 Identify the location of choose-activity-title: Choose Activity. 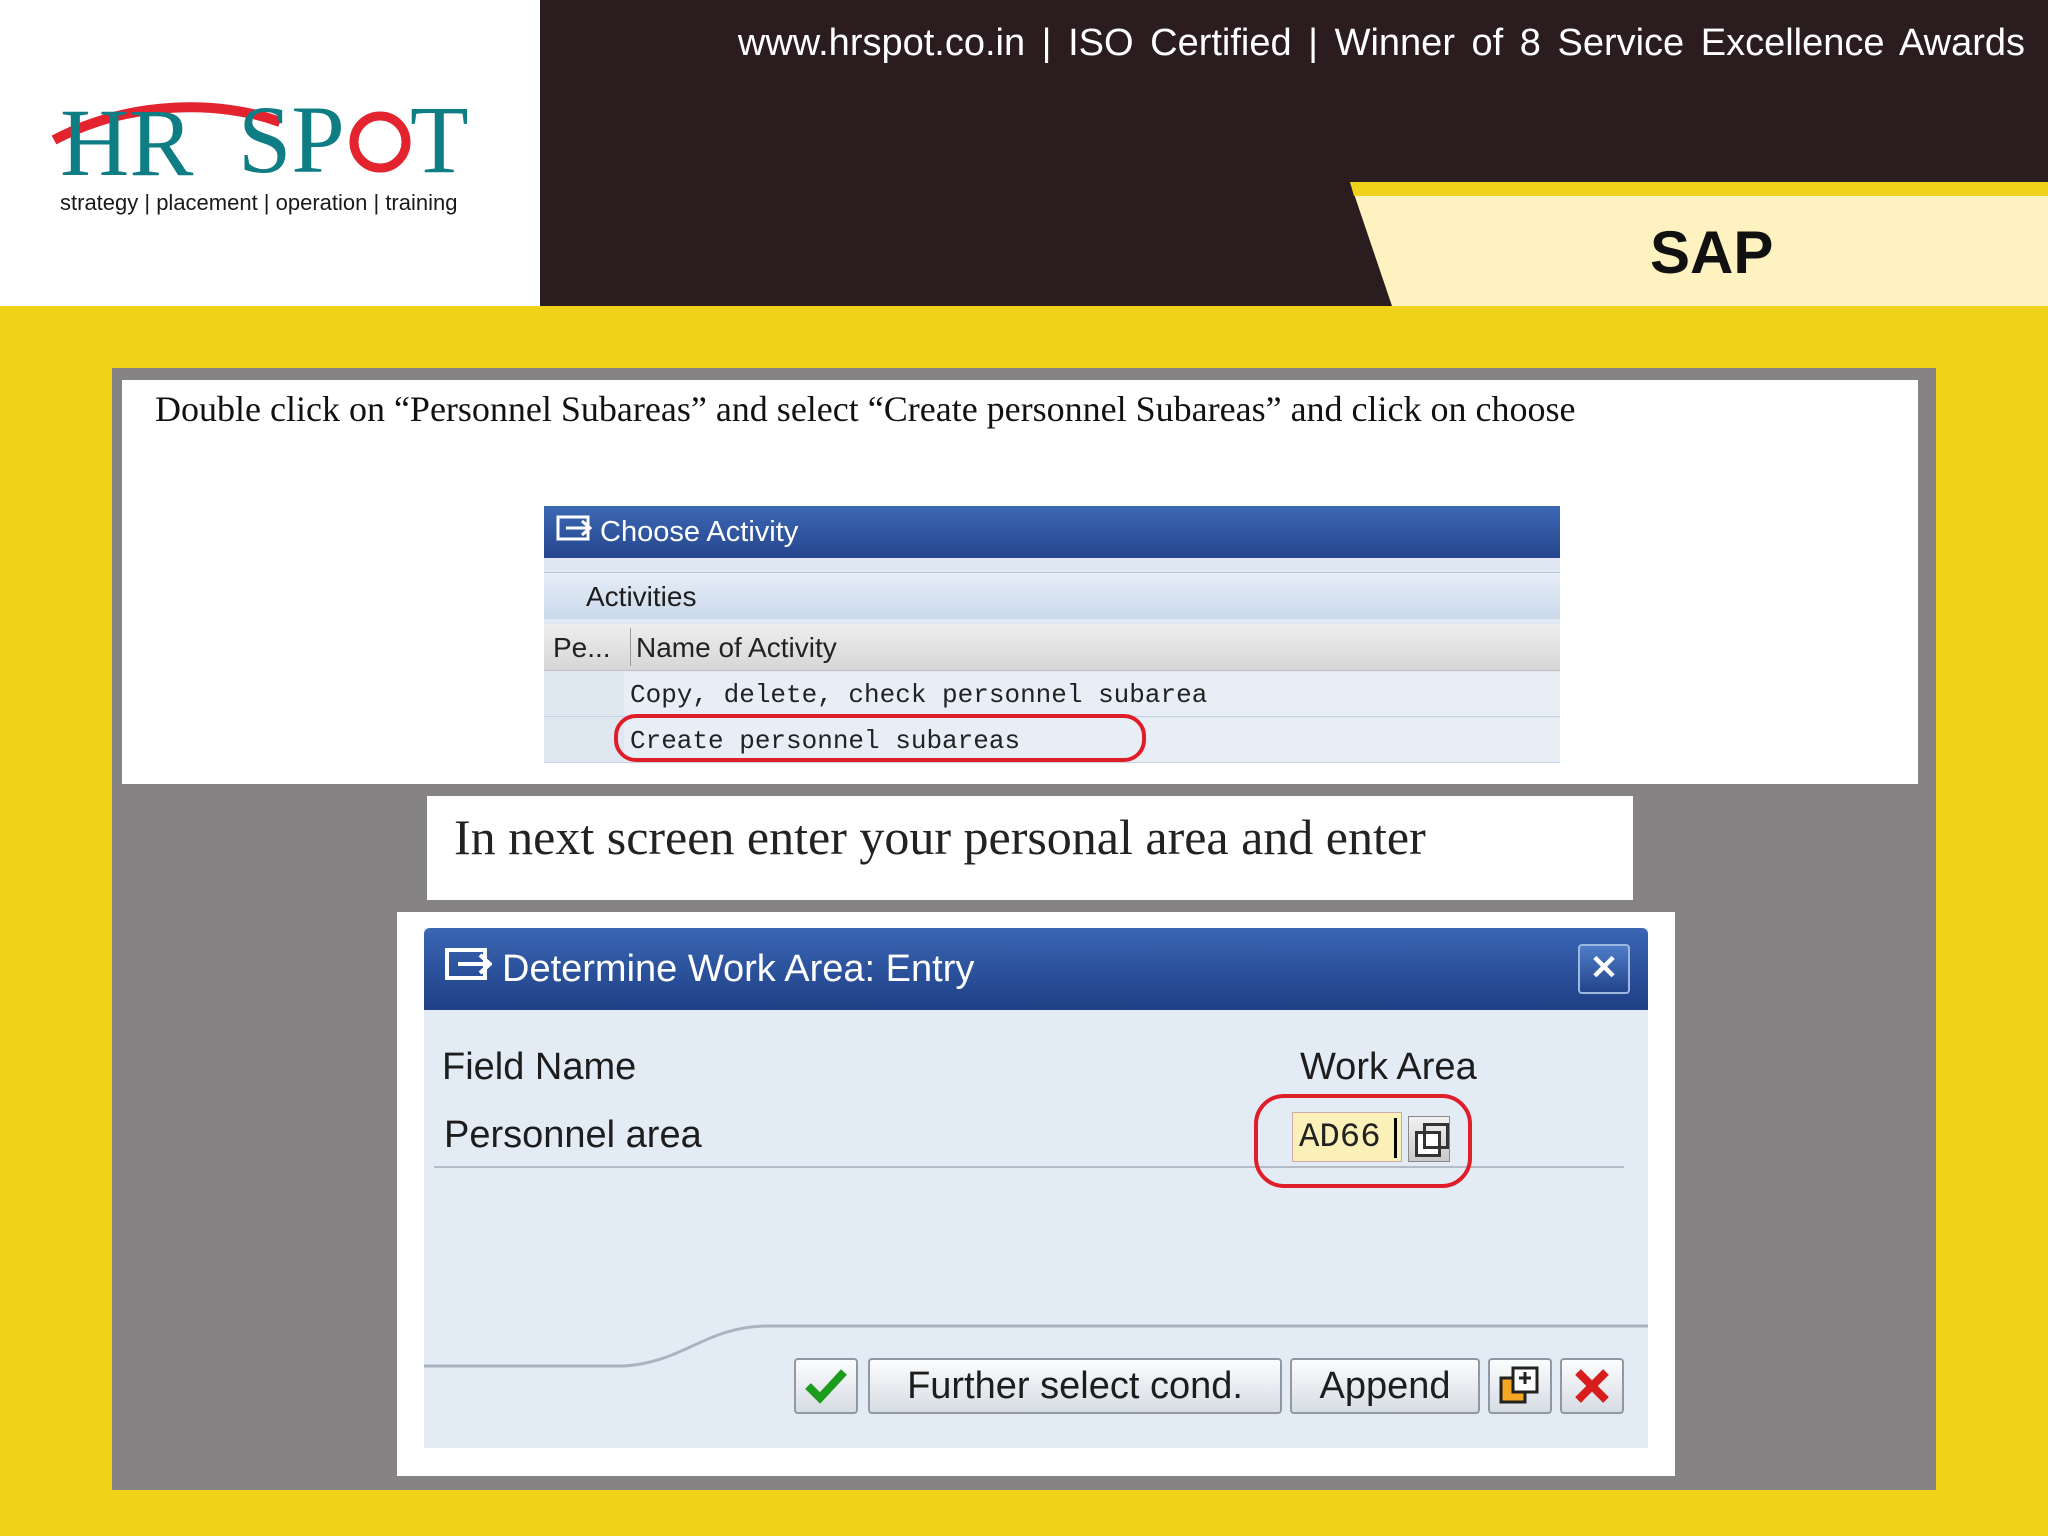
(699, 531).